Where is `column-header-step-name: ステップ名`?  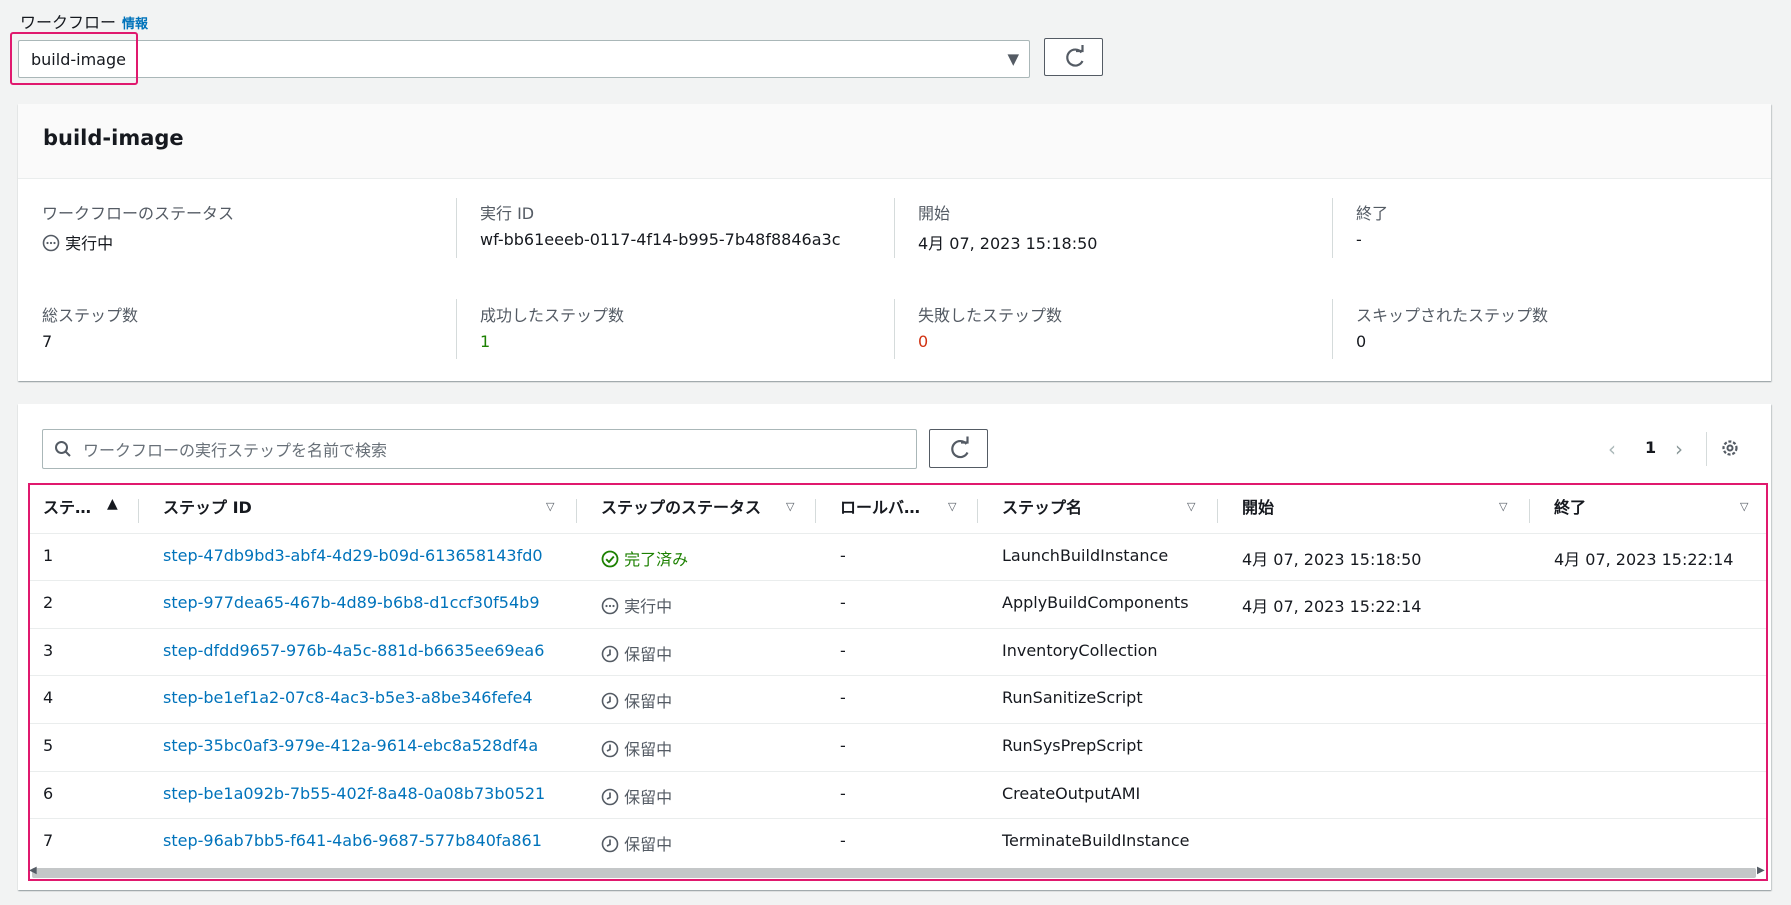
column-header-step-name: ステップ名 is located at coordinates (1042, 506).